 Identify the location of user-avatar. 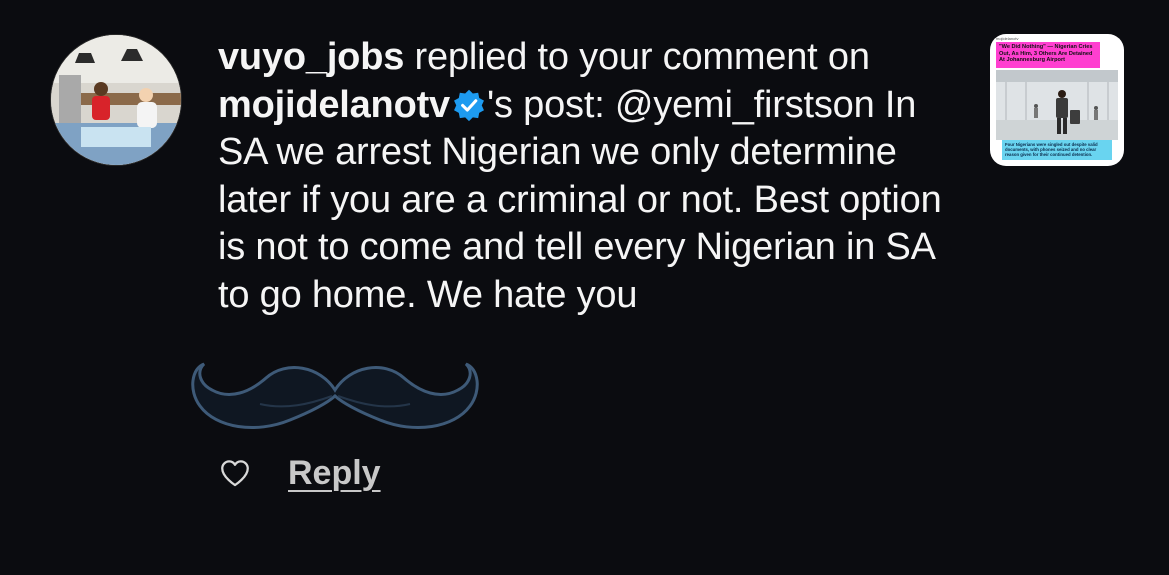
(116, 100).